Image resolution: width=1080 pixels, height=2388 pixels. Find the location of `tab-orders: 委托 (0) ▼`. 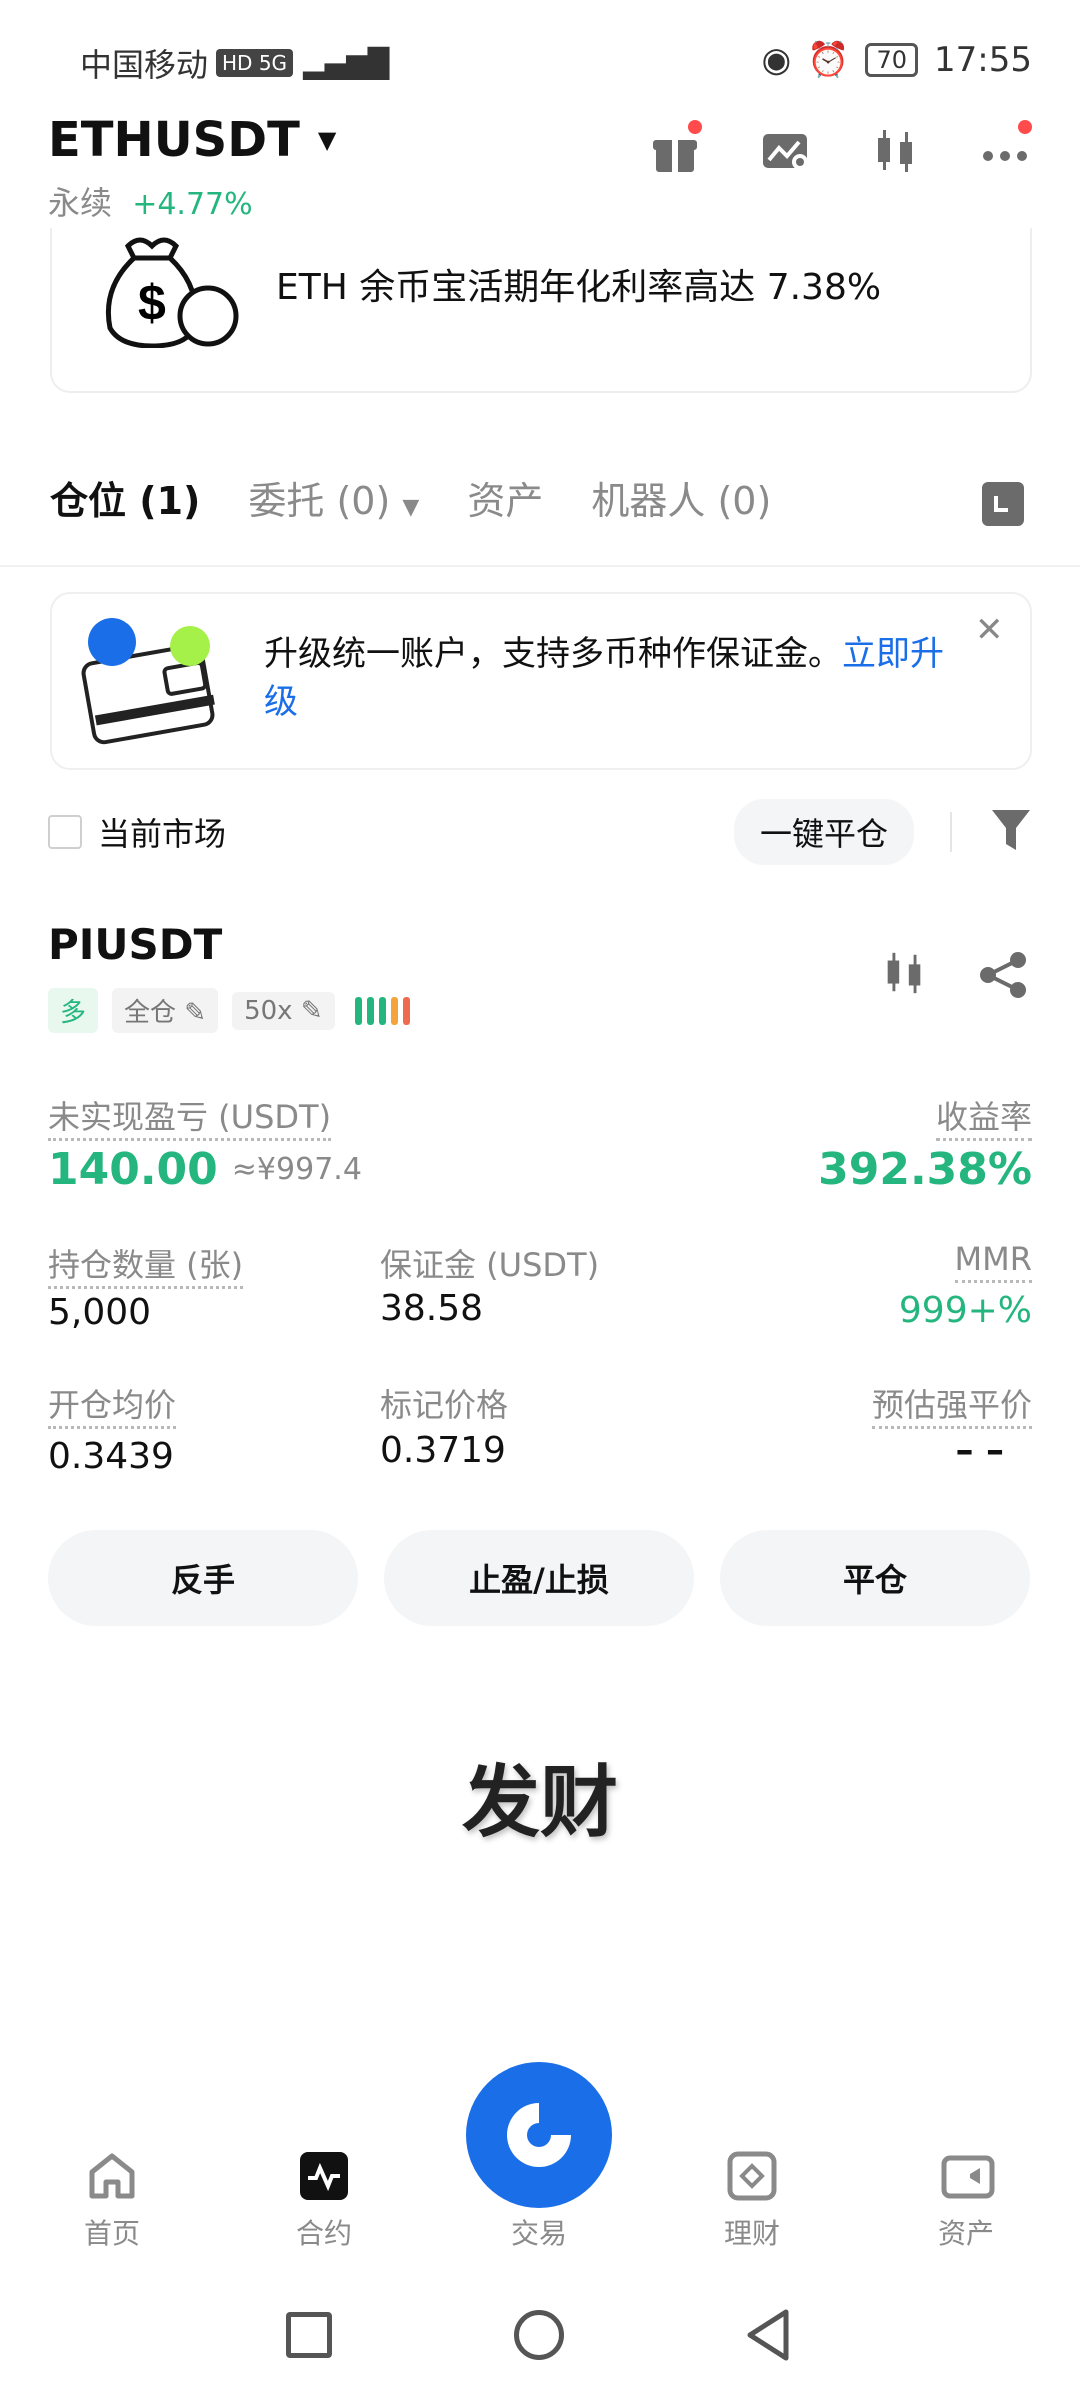

tab-orders: 委托 (0) ▼ is located at coordinates (333, 497).